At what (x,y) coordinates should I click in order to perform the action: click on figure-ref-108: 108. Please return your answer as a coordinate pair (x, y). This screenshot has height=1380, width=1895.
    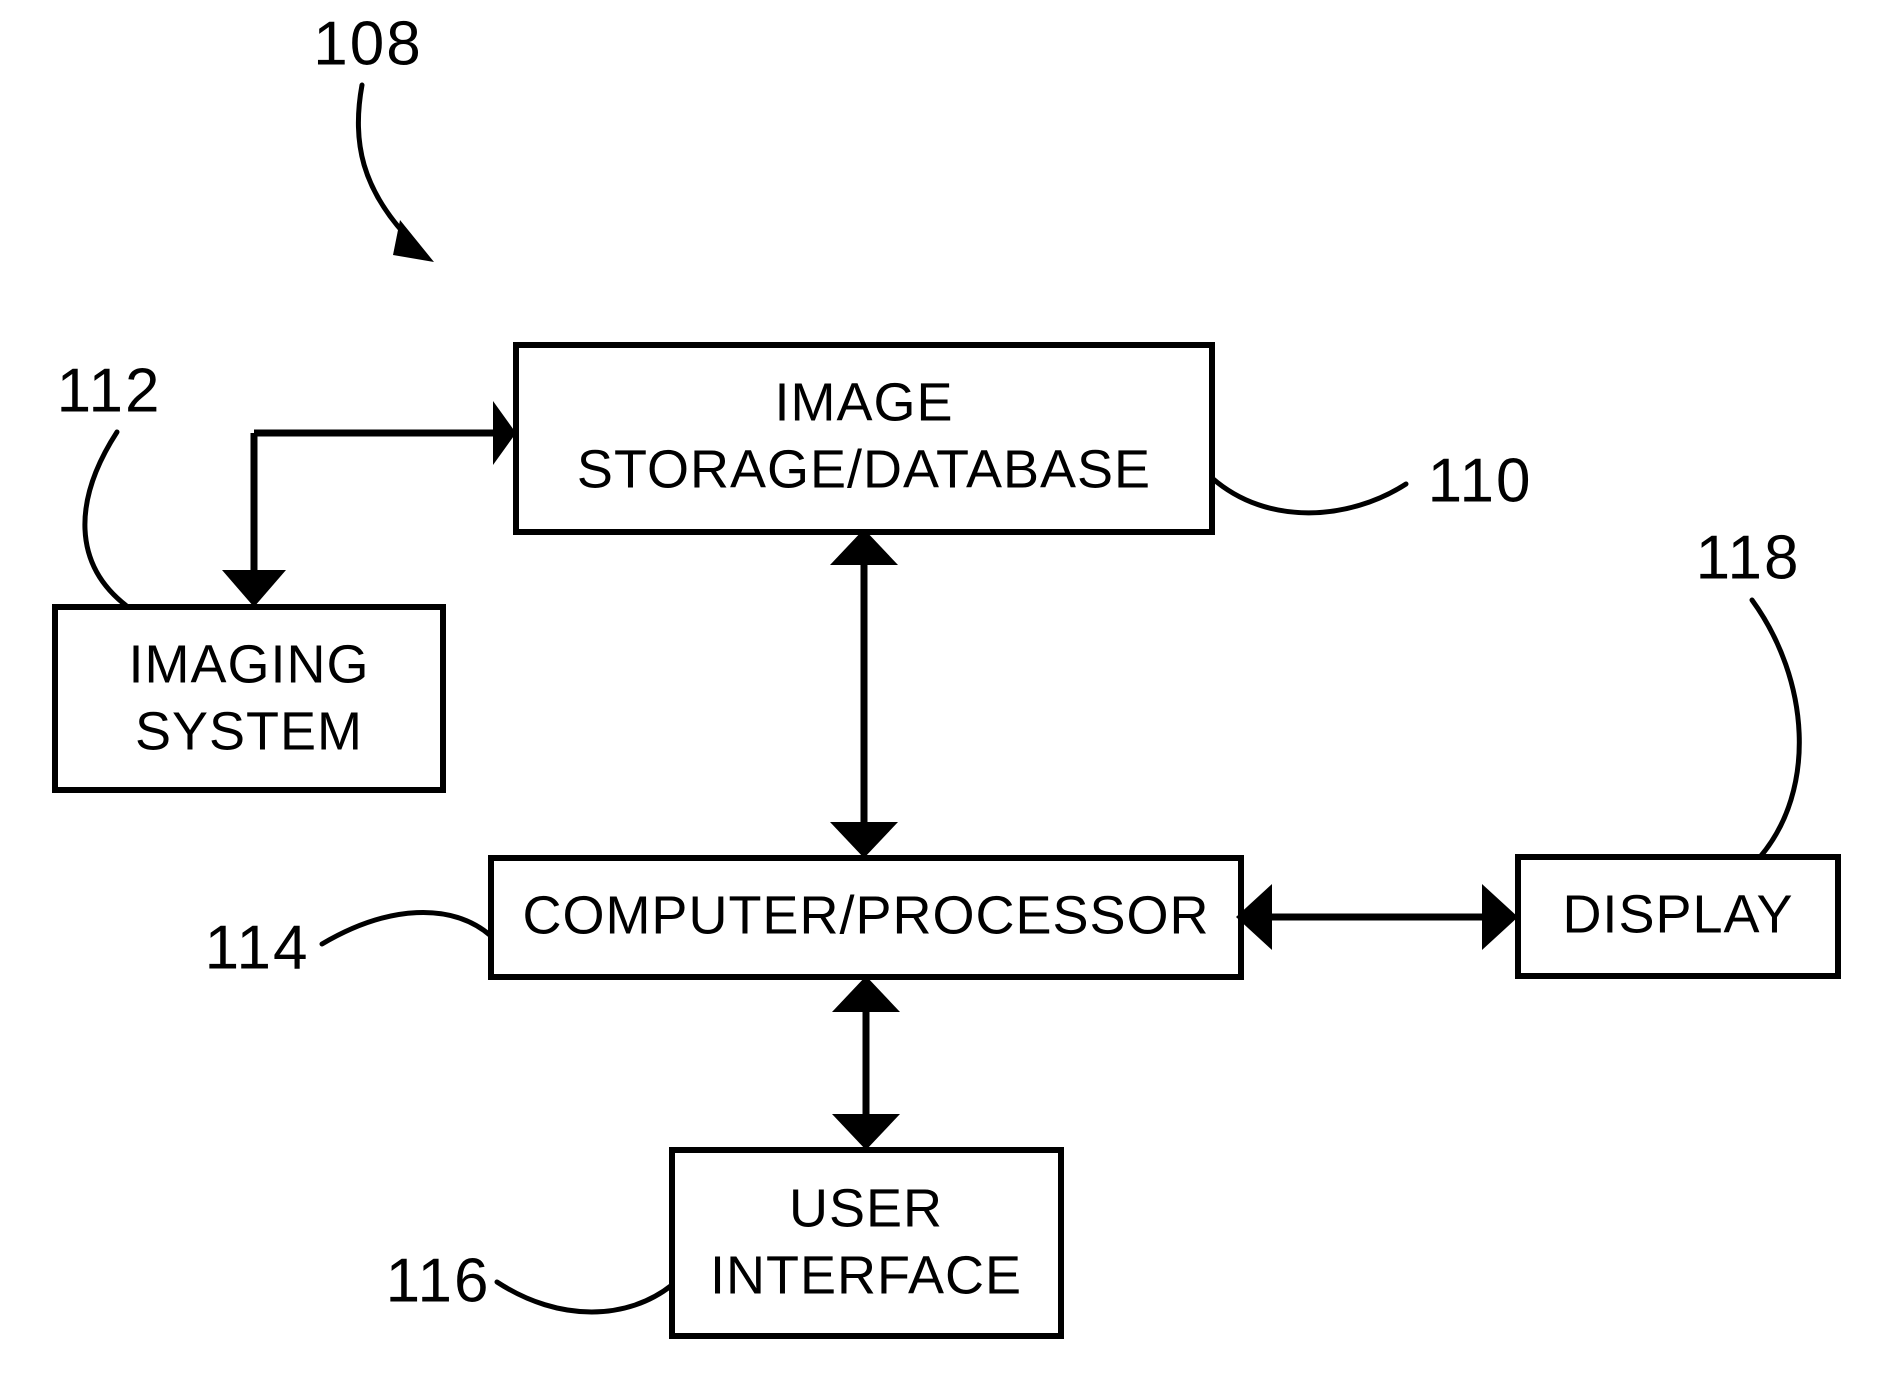
    Looking at the image, I should click on (367, 43).